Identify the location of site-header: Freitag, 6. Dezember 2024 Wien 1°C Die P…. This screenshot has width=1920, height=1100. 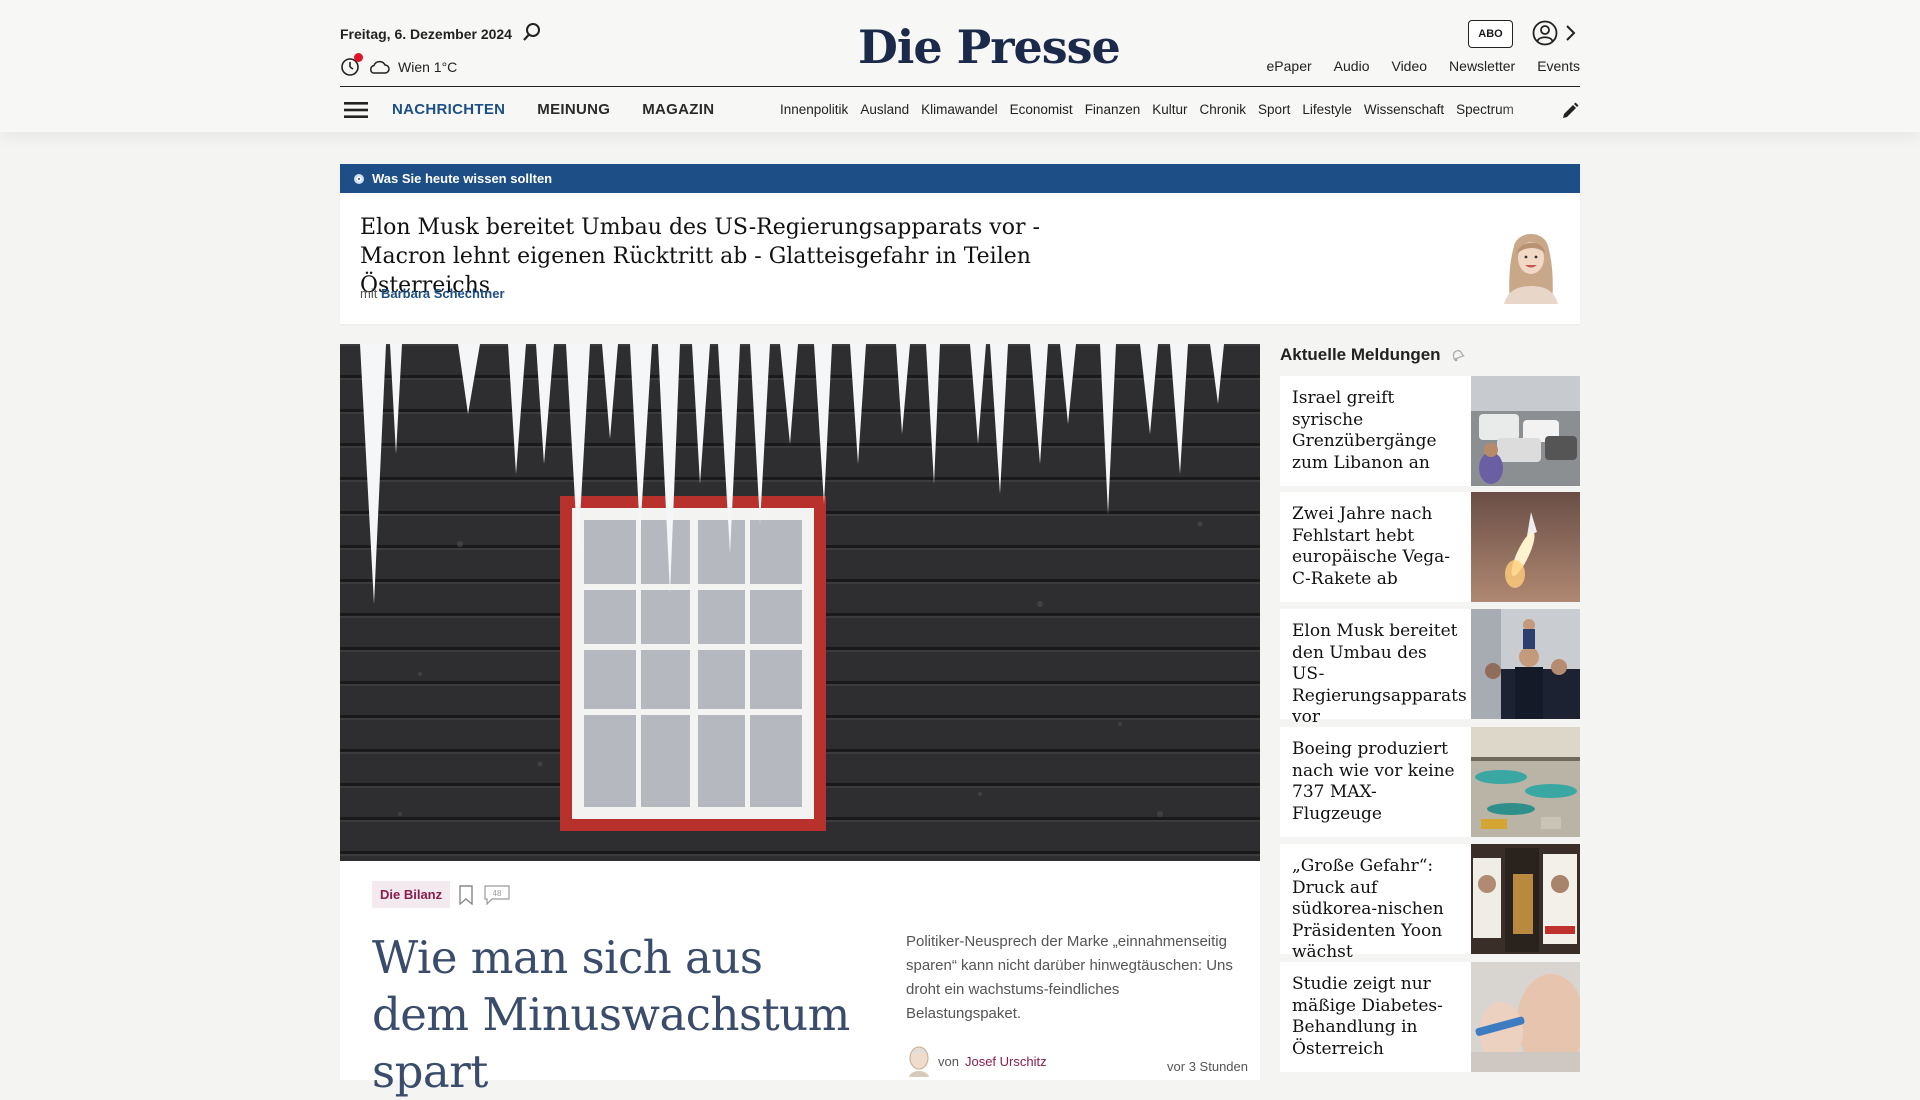
(960, 66).